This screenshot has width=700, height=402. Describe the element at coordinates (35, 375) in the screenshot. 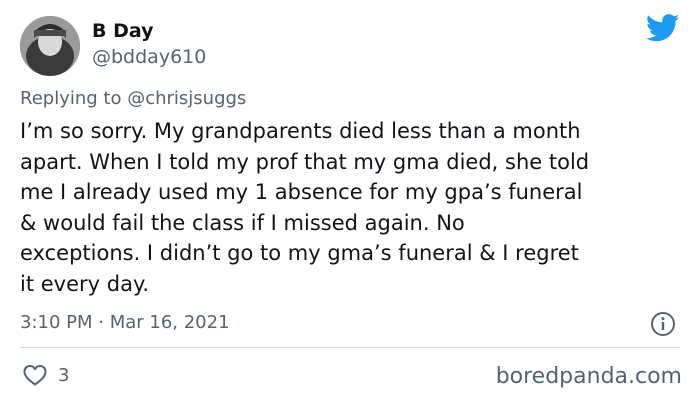

I see `heart-icon` at that location.